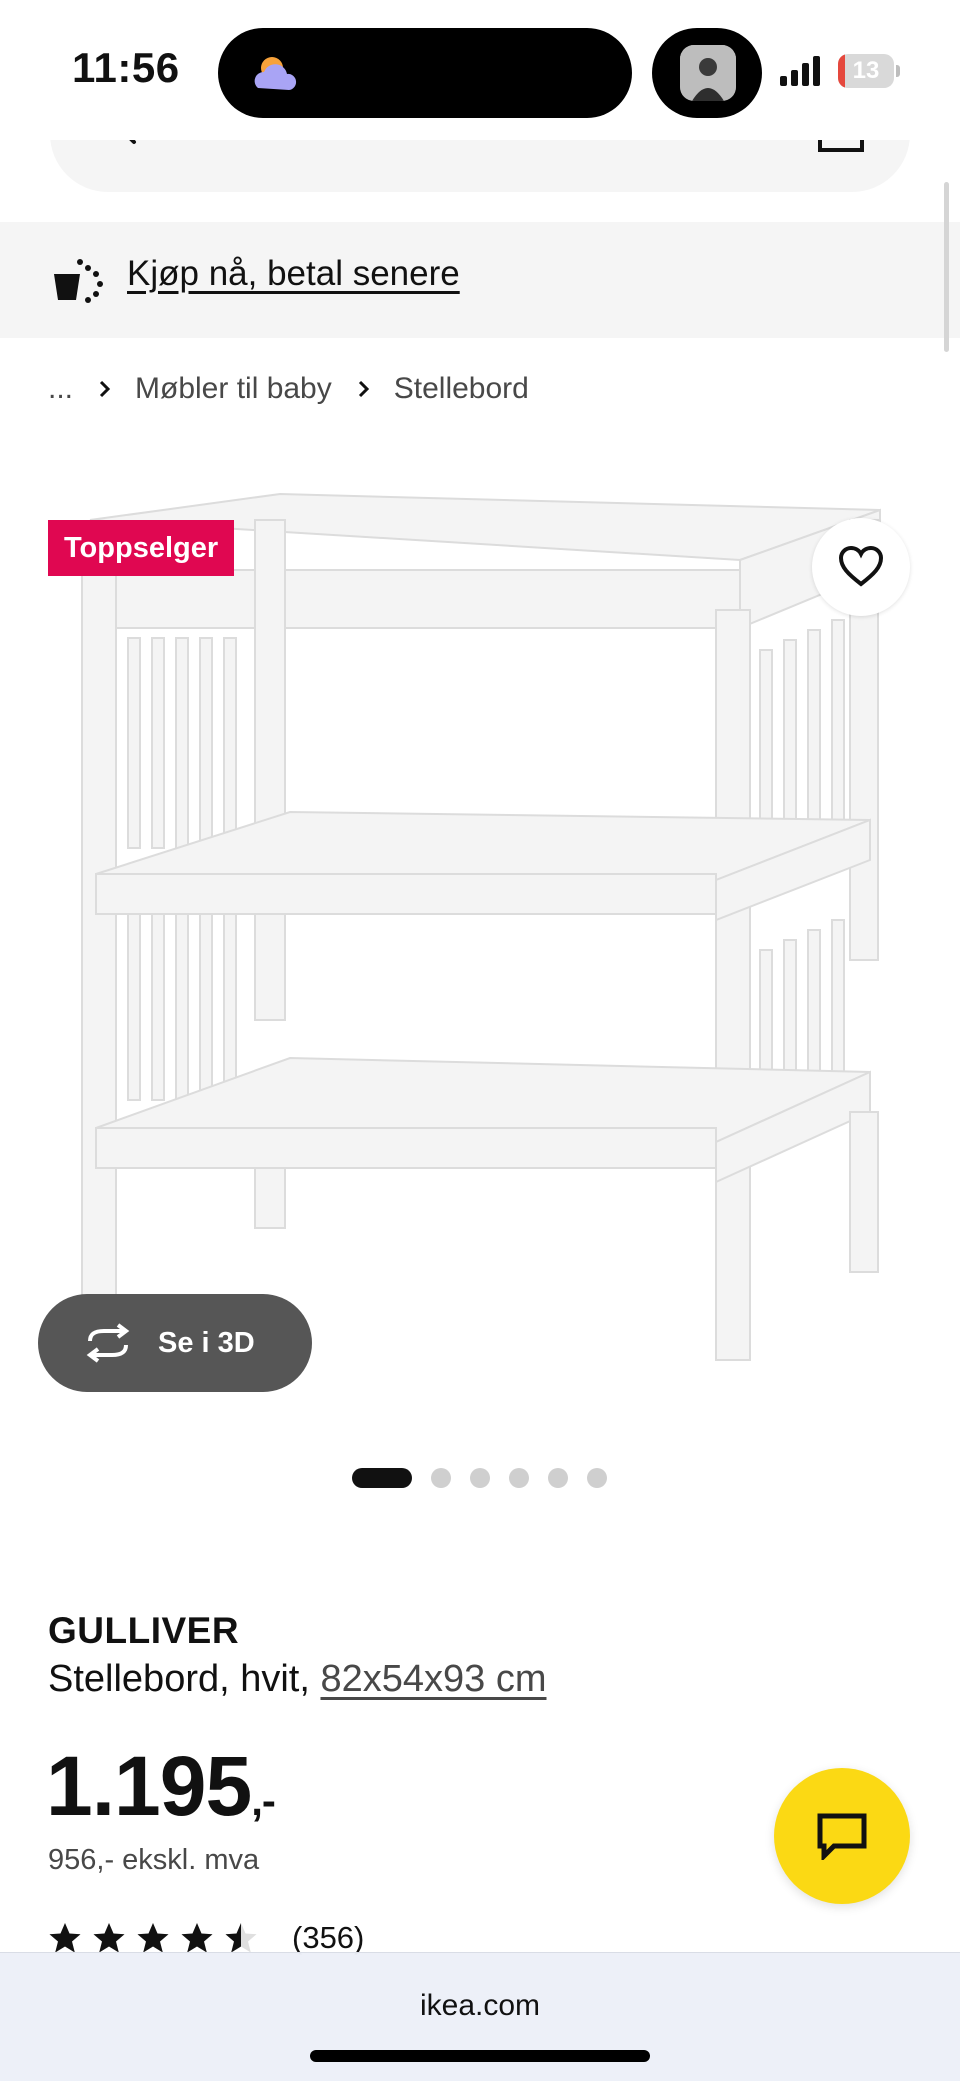 The height and width of the screenshot is (2081, 960). What do you see at coordinates (800, 71) in the screenshot?
I see `cellular-signal-icon` at bounding box center [800, 71].